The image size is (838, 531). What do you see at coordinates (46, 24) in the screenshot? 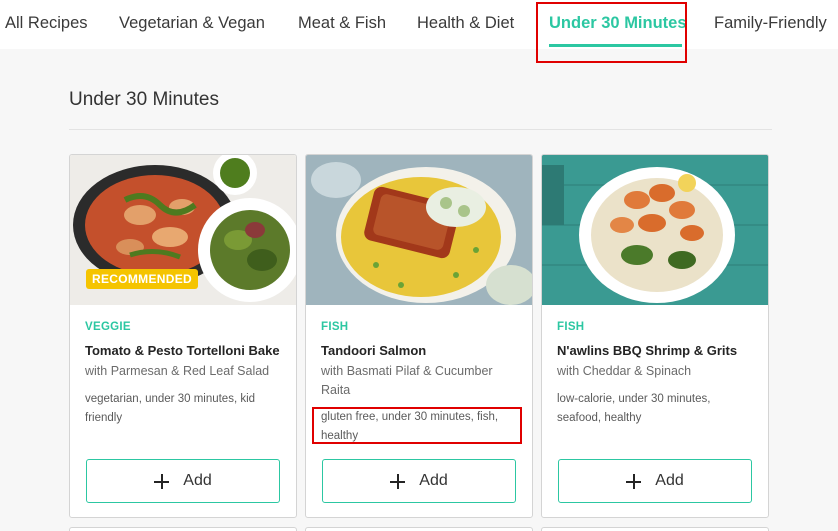
I see `tab-all-recipes: All Recipes` at bounding box center [46, 24].